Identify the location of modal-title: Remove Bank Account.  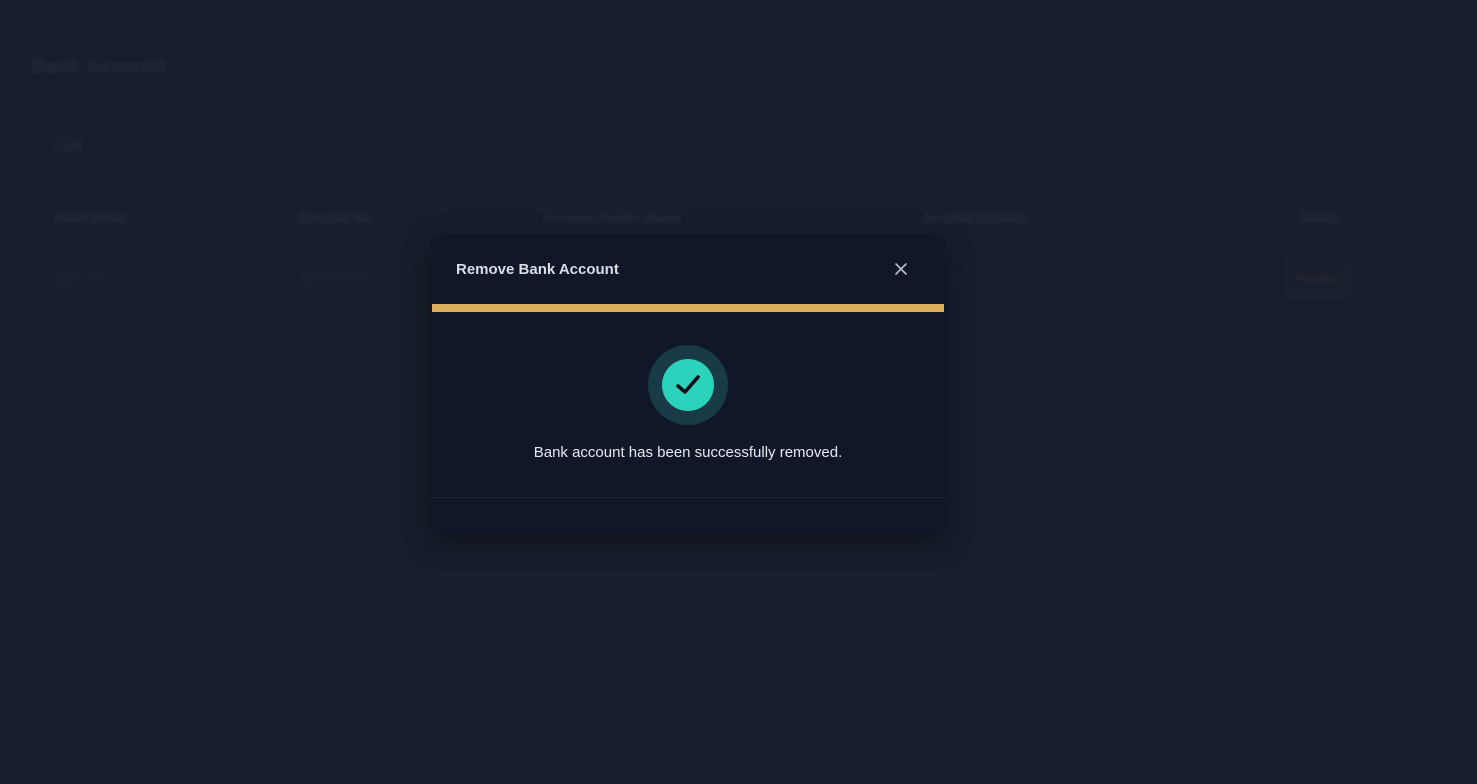
(537, 269).